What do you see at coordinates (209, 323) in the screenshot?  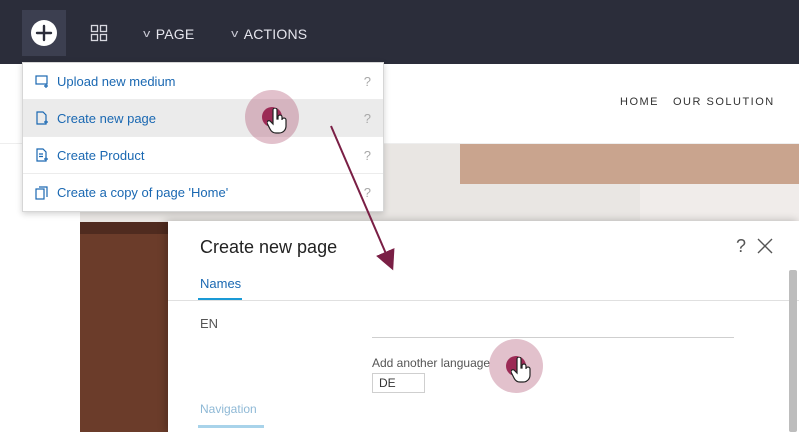 I see `language-label: EN` at bounding box center [209, 323].